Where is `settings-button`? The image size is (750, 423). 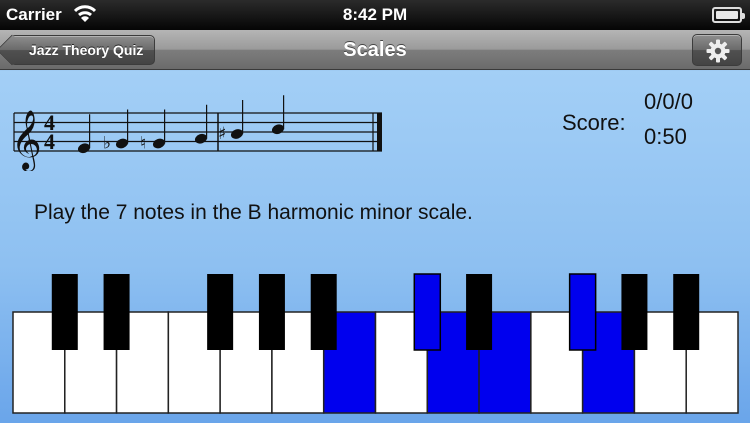
settings-button is located at coordinates (717, 50).